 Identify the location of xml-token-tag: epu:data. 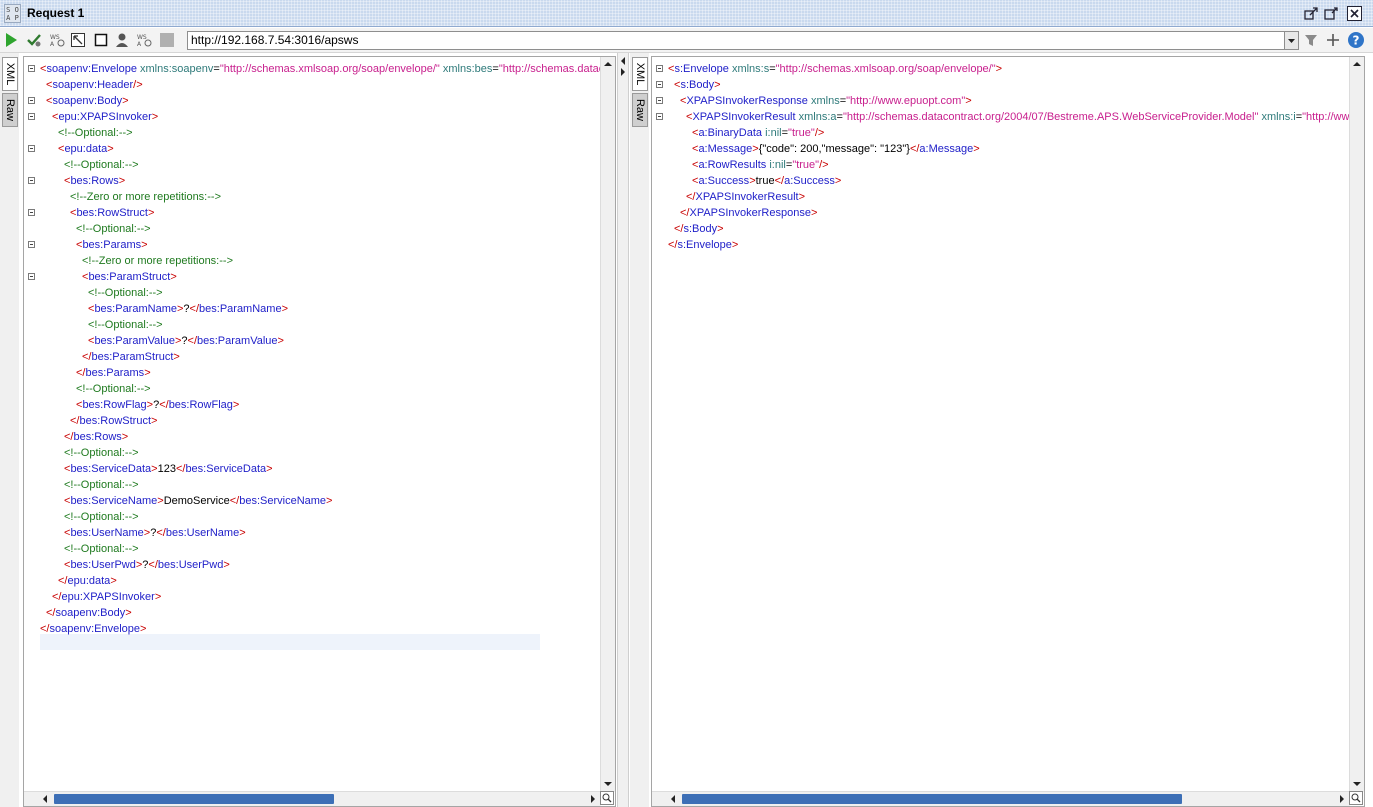
(89, 581).